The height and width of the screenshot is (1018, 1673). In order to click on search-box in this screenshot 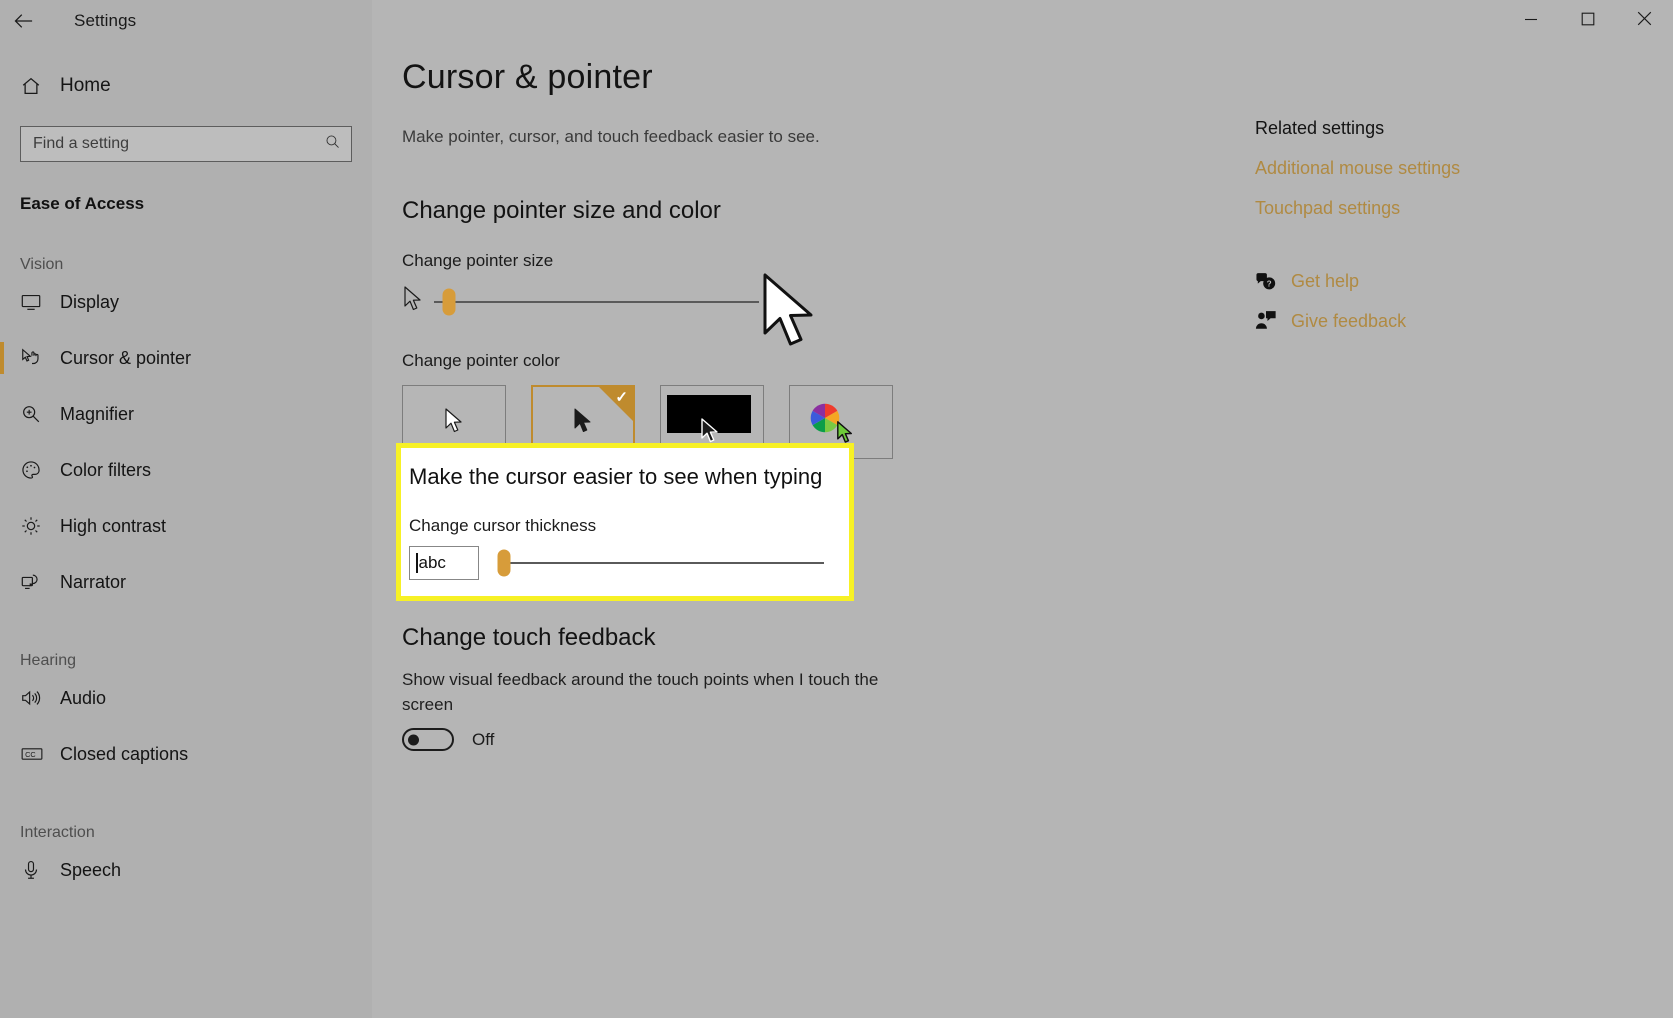, I will do `click(186, 144)`.